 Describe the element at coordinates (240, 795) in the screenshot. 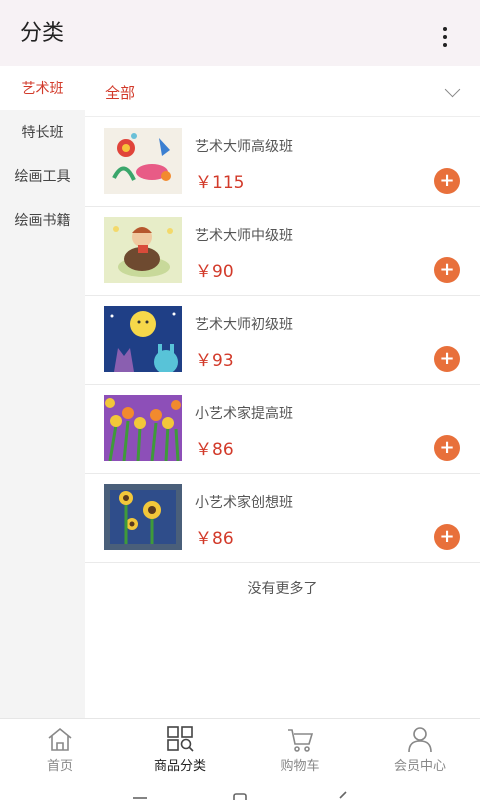

I see `home-button-icon` at that location.